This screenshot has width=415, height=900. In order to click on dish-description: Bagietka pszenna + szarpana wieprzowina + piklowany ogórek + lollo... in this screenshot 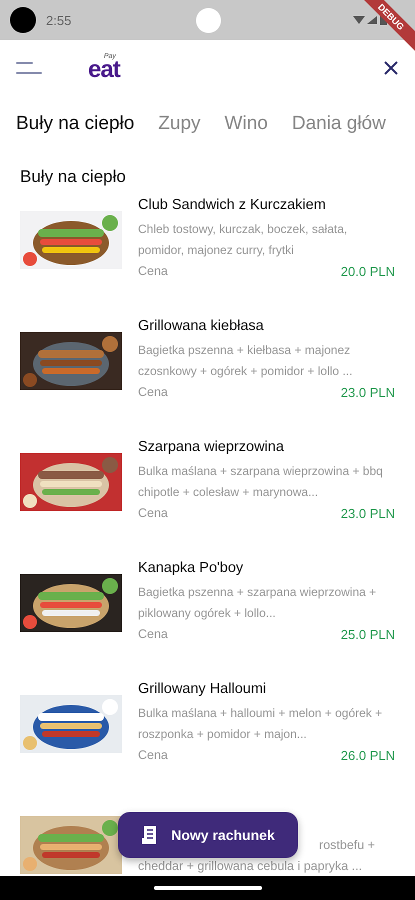, I will do `click(258, 603)`.